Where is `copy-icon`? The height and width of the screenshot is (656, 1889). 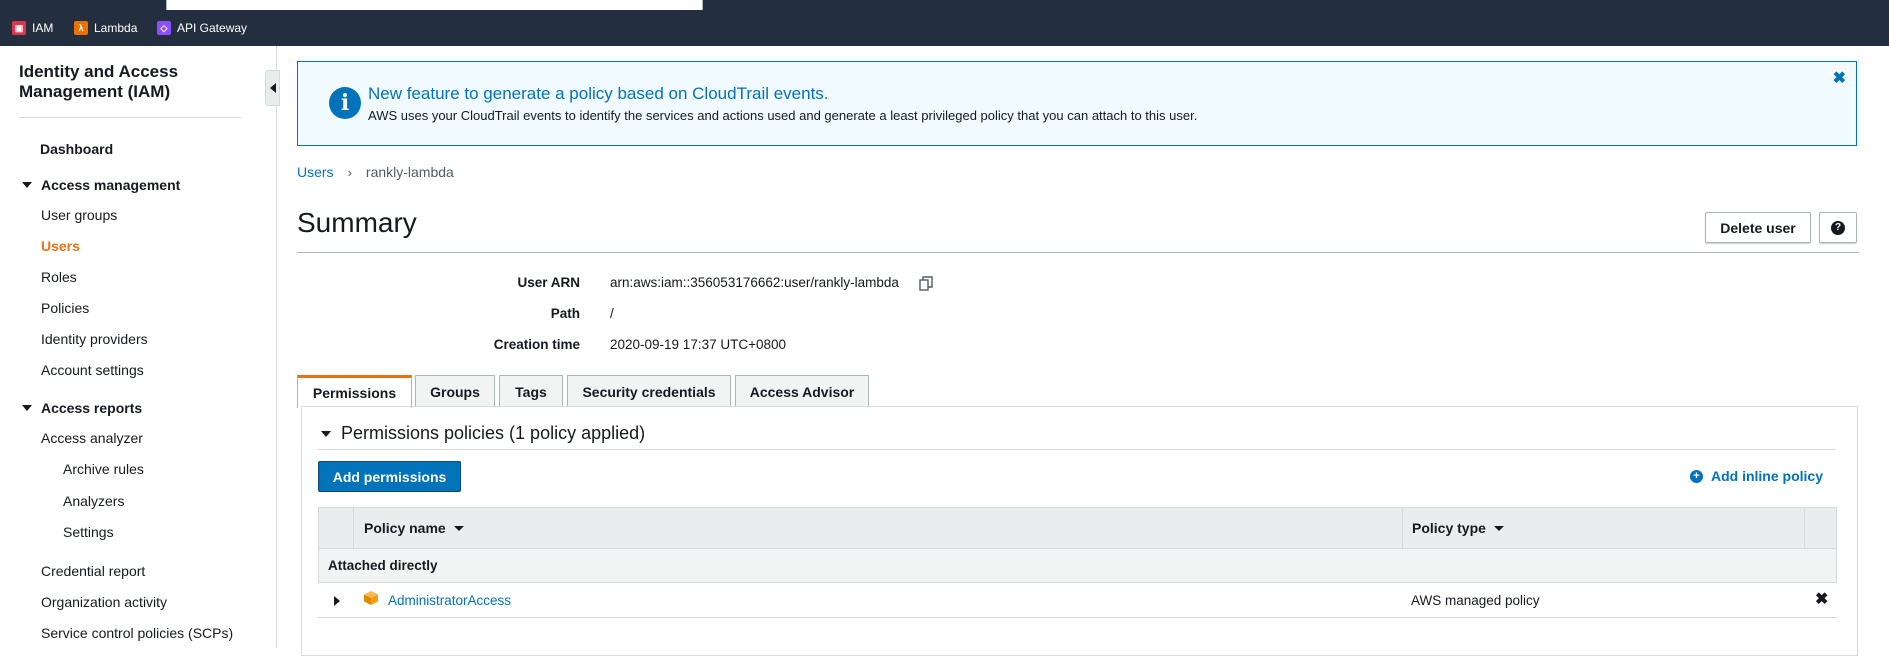
copy-icon is located at coordinates (926, 284).